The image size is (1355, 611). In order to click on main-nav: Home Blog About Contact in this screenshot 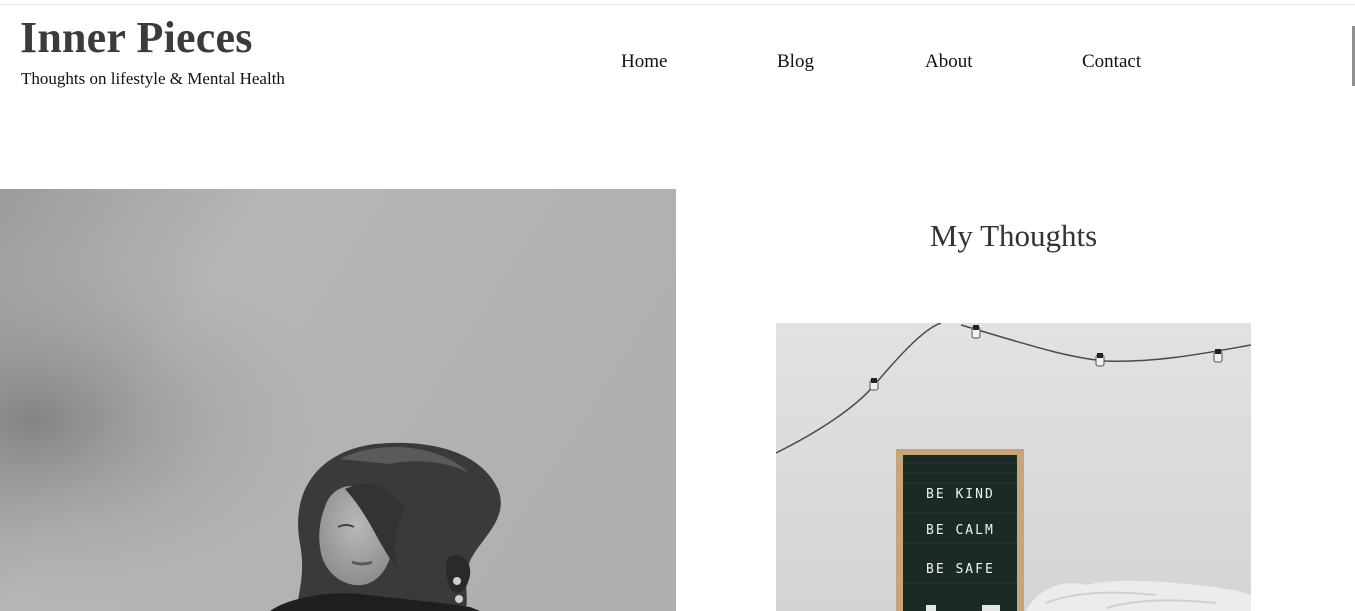, I will do `click(677, 63)`.